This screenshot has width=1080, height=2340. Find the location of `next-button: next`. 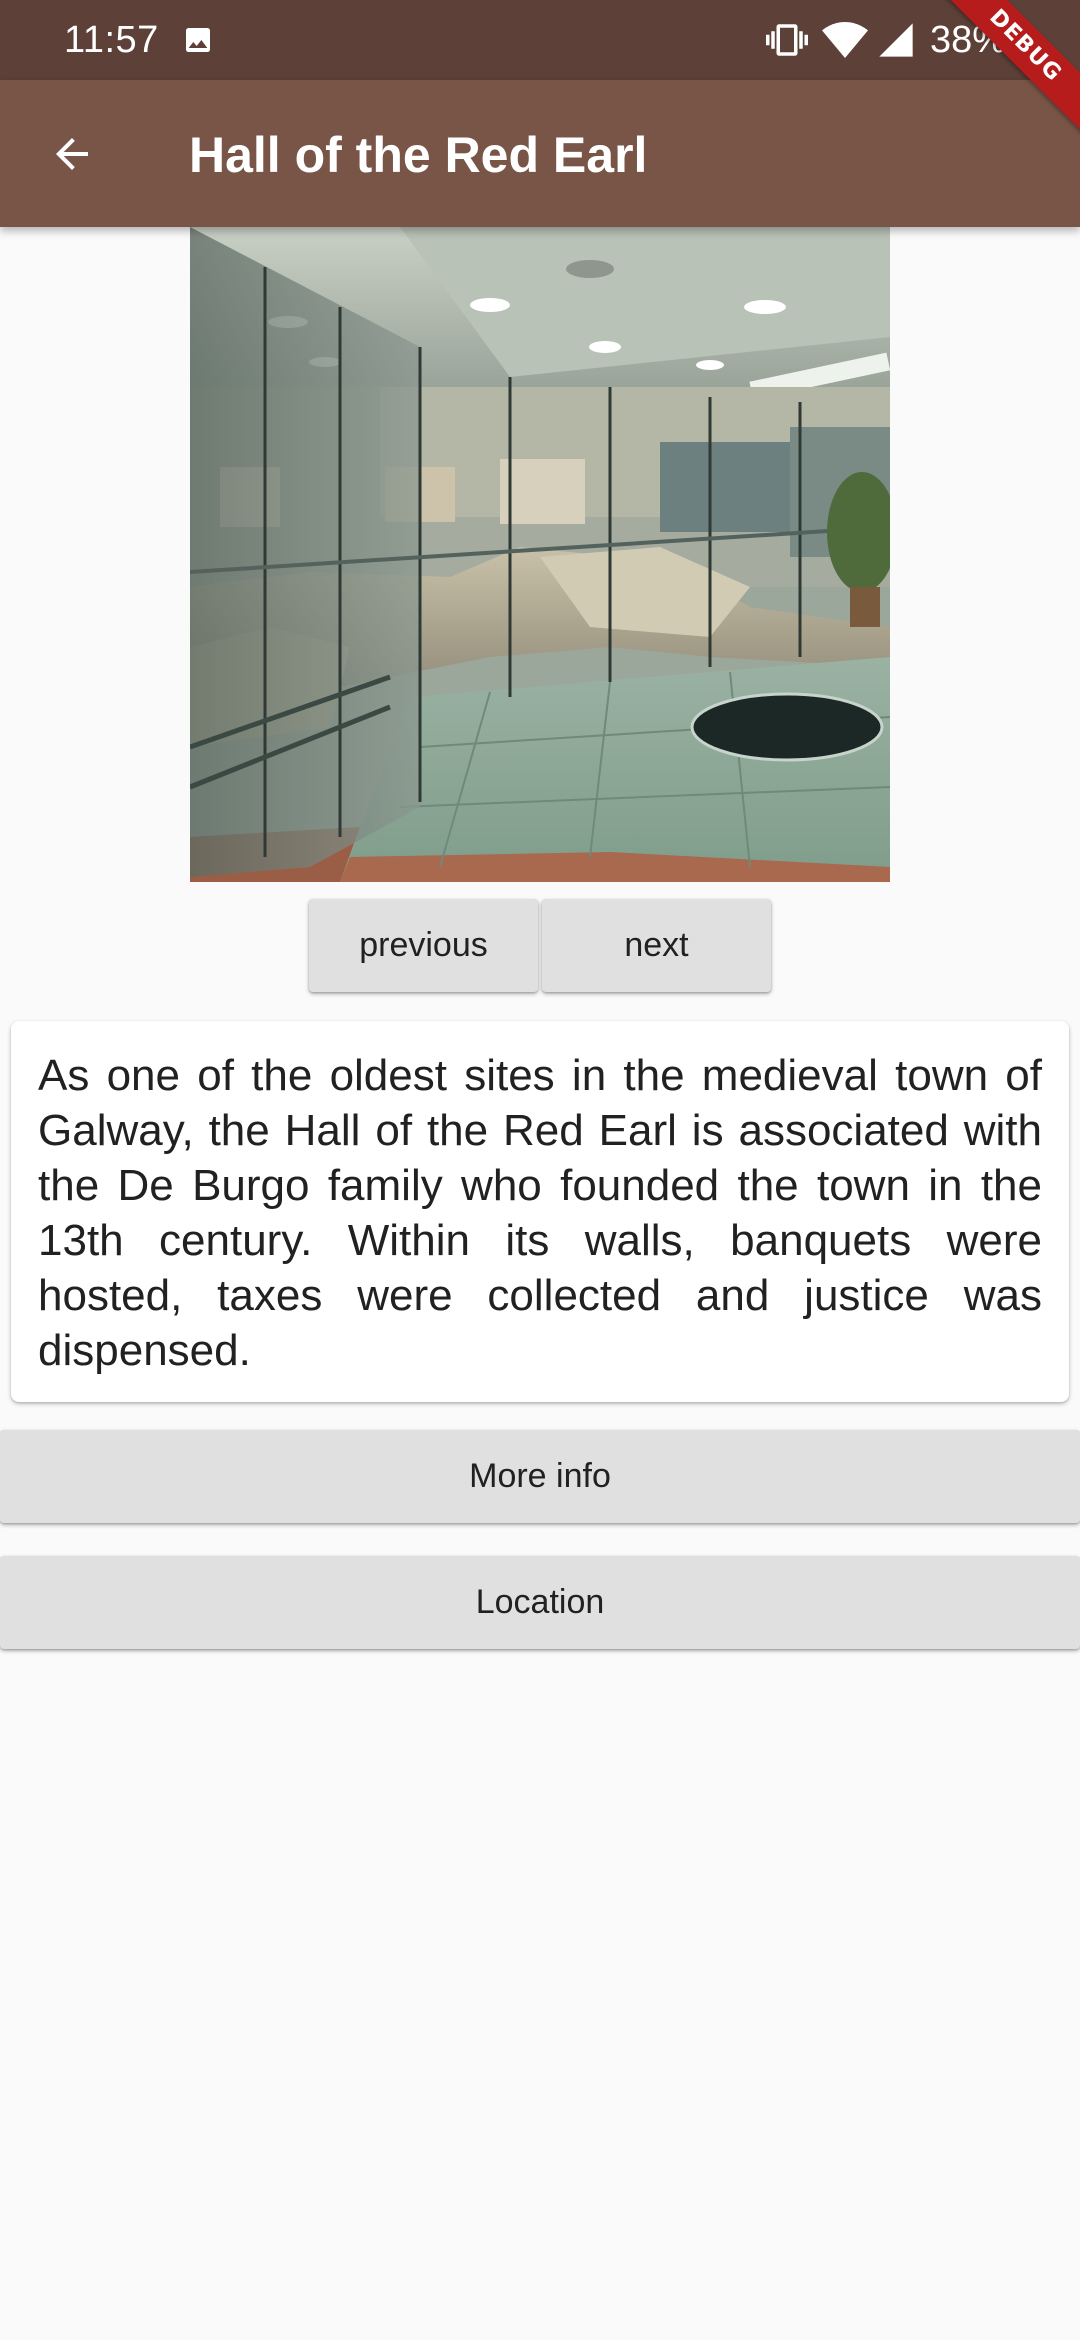

next-button: next is located at coordinates (656, 945).